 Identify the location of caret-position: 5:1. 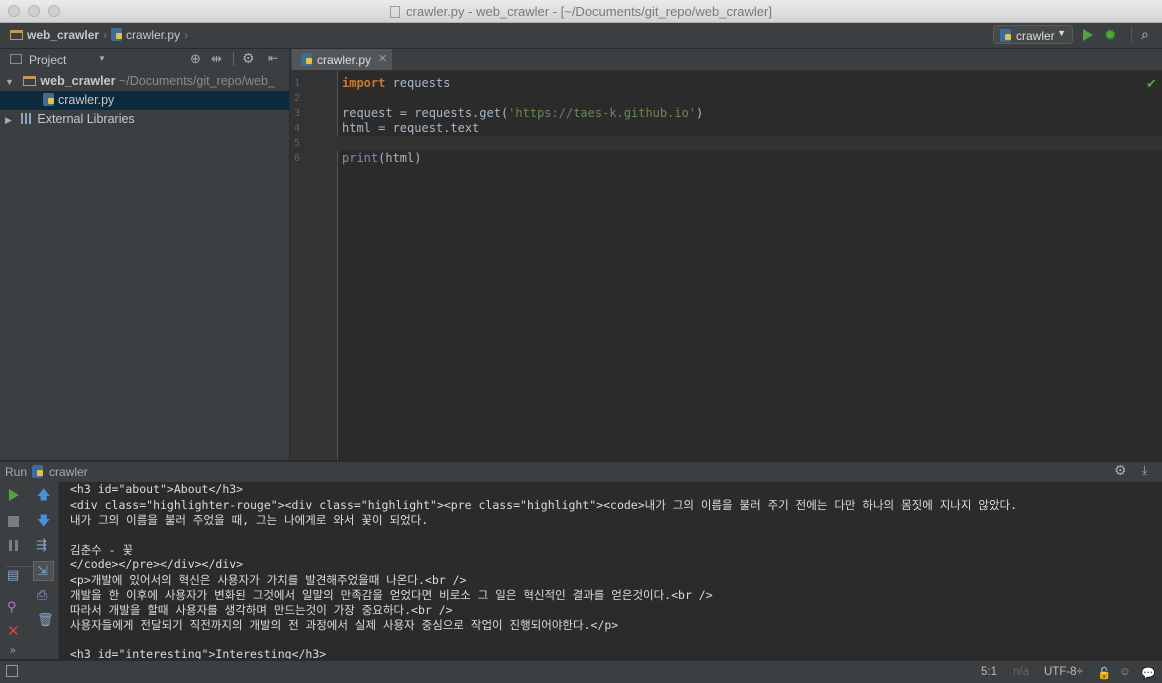
(989, 672).